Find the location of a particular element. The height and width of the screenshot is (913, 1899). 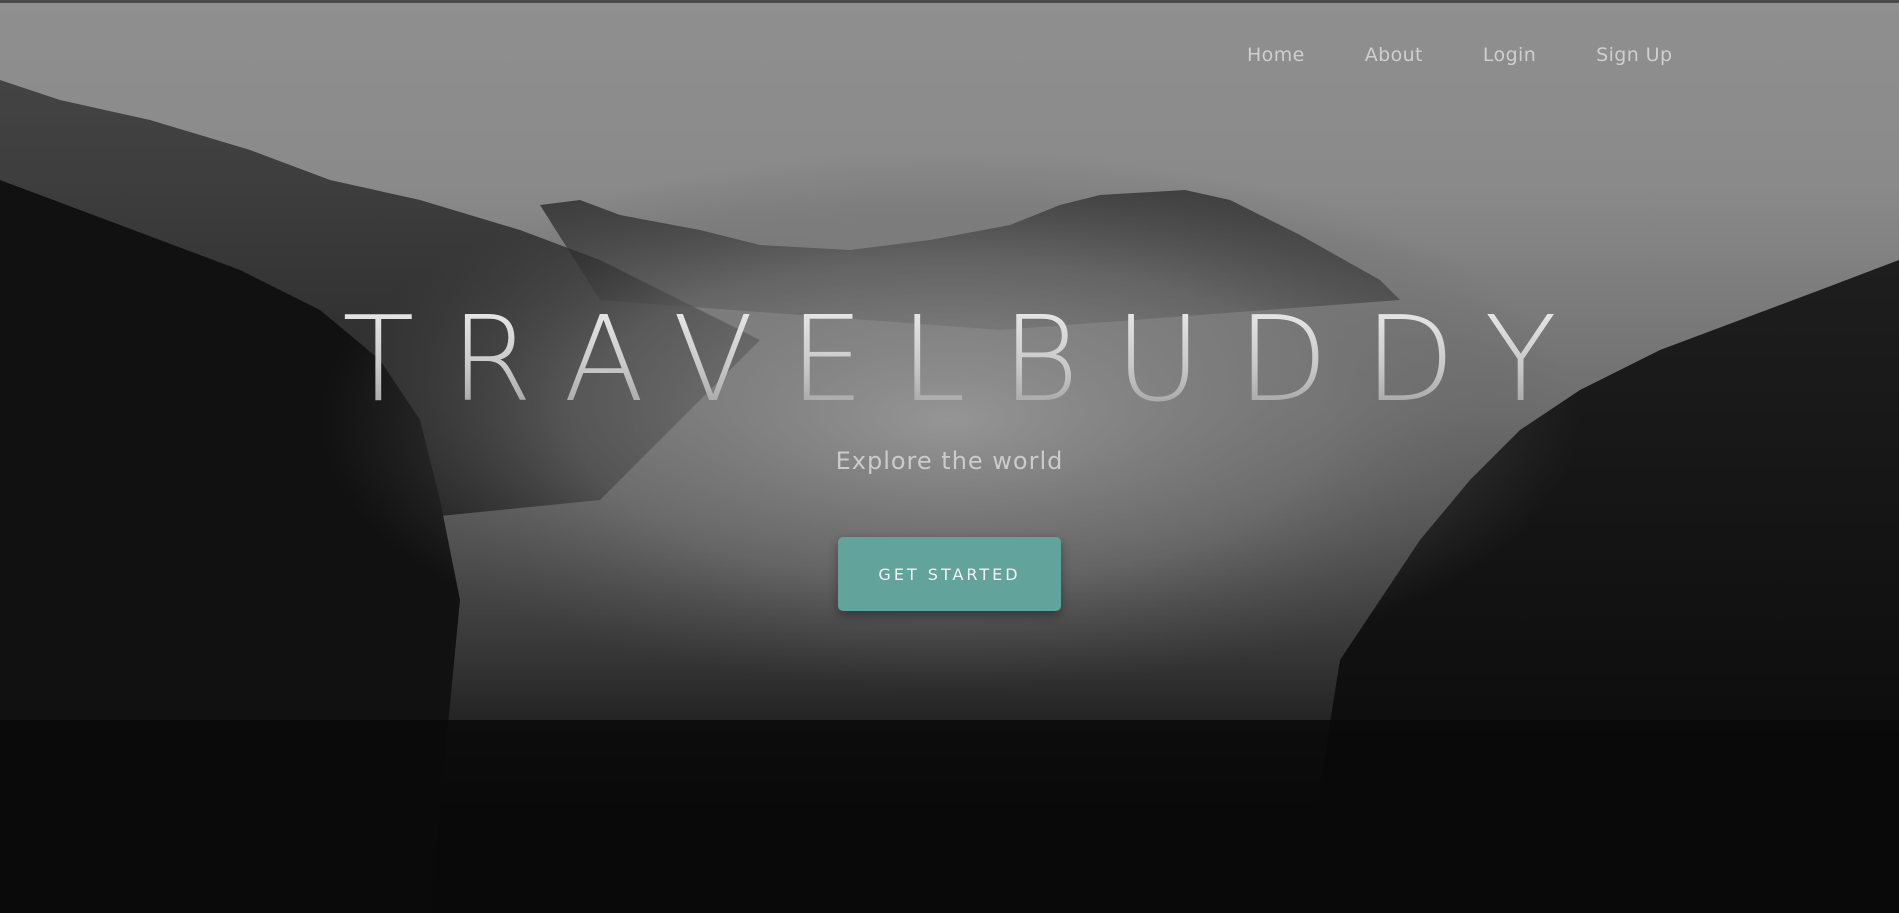

main-navigation: Home About Login Sign Up is located at coordinates (1459, 55).